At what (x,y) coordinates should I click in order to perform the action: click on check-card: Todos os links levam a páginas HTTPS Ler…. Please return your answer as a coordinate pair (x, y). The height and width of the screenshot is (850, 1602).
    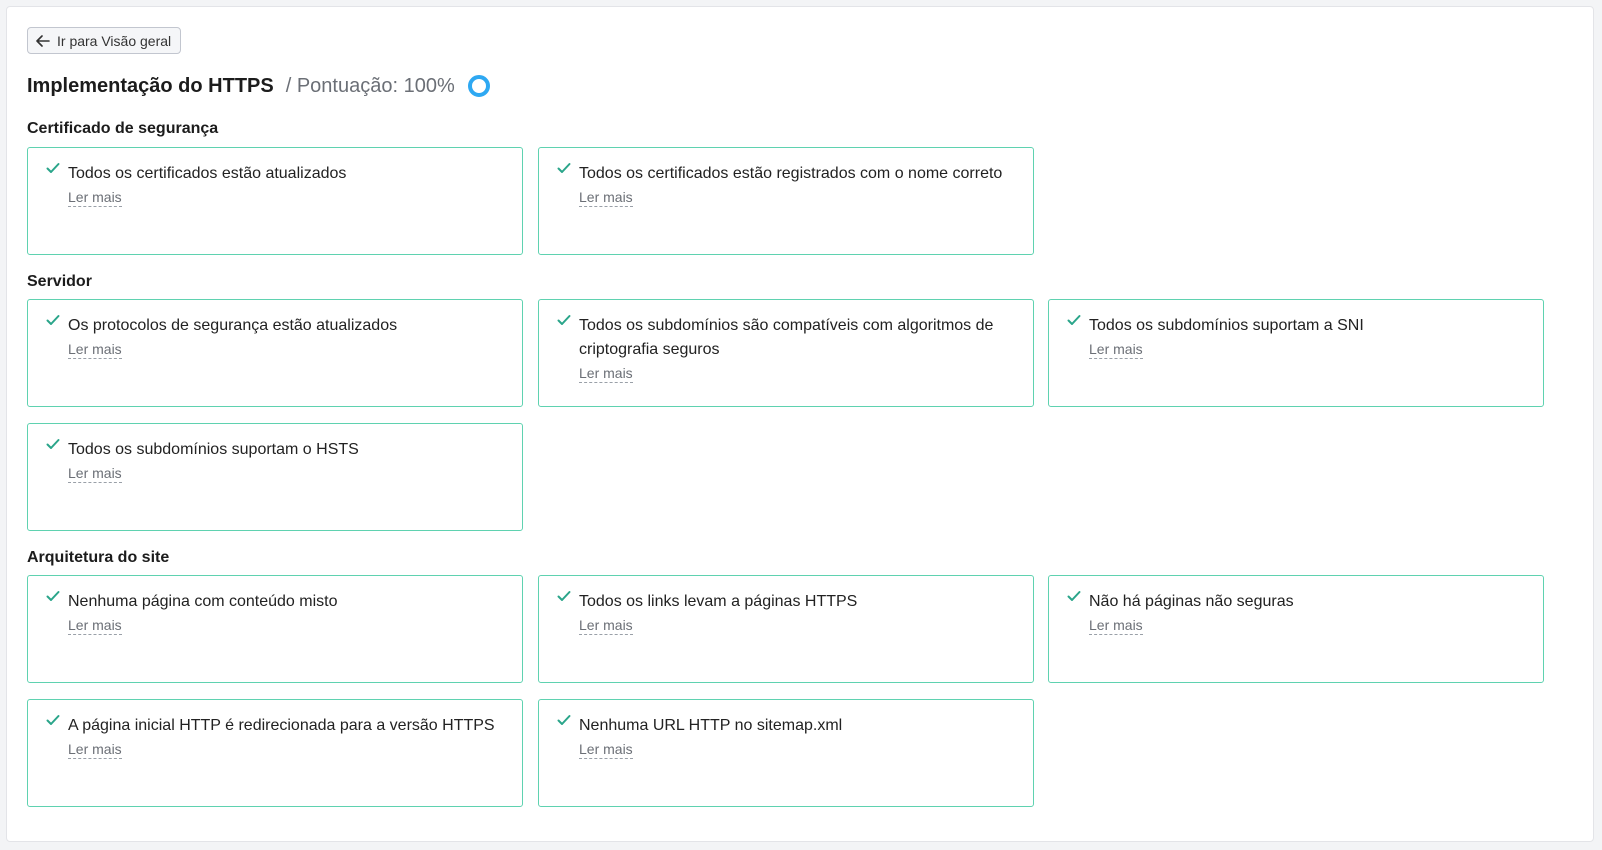
    Looking at the image, I should click on (786, 629).